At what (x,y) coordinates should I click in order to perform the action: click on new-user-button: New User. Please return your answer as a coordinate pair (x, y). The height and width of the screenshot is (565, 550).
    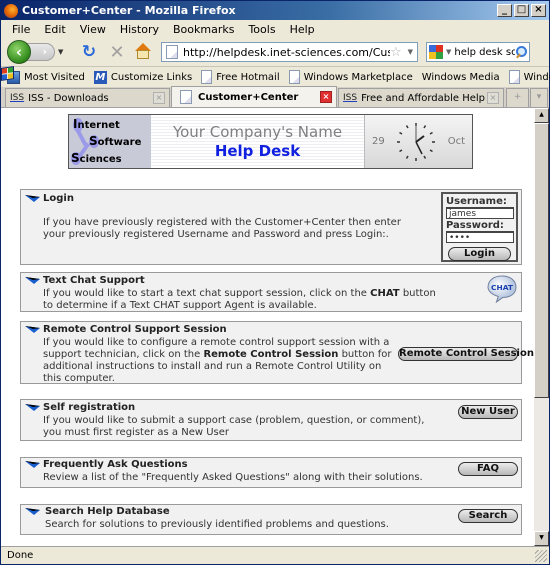
    Looking at the image, I should click on (488, 412).